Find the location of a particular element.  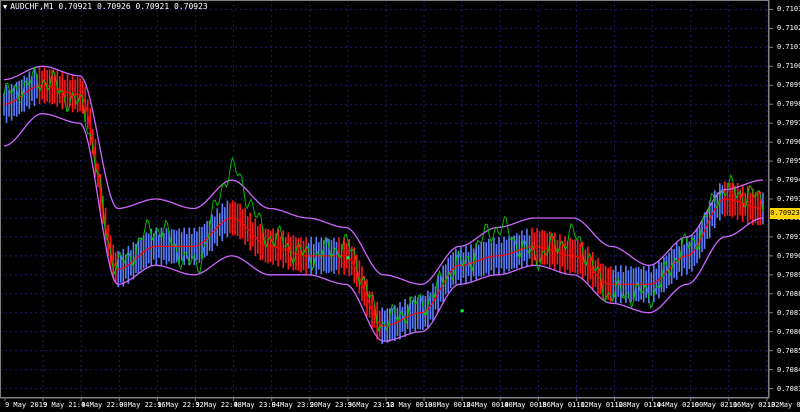

price-label: 0.70995 is located at coordinates (788, 85).